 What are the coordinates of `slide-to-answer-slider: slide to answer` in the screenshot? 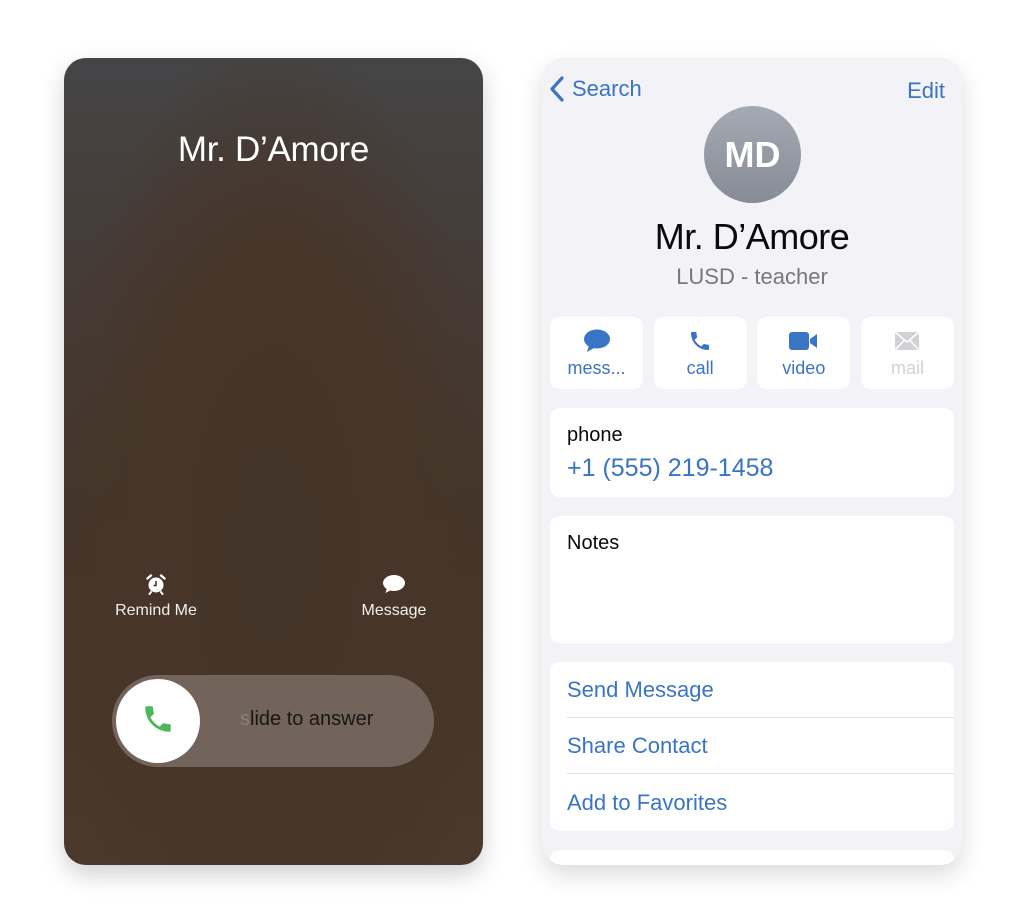 It's located at (273, 721).